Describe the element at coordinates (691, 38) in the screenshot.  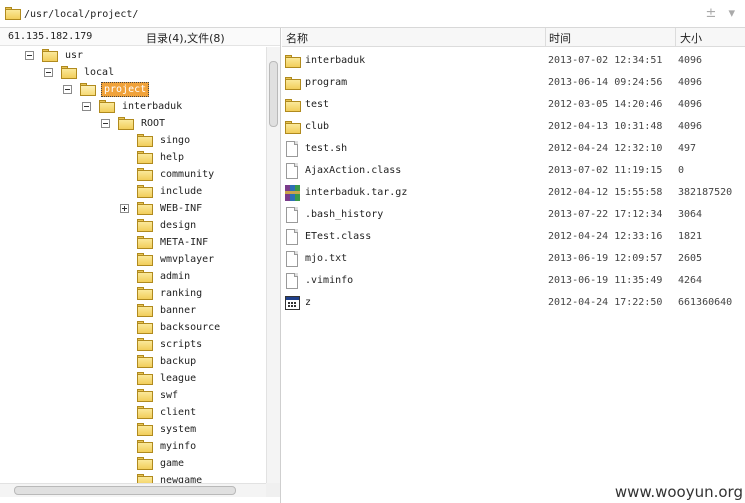
I see `column-header-size: 大小` at that location.